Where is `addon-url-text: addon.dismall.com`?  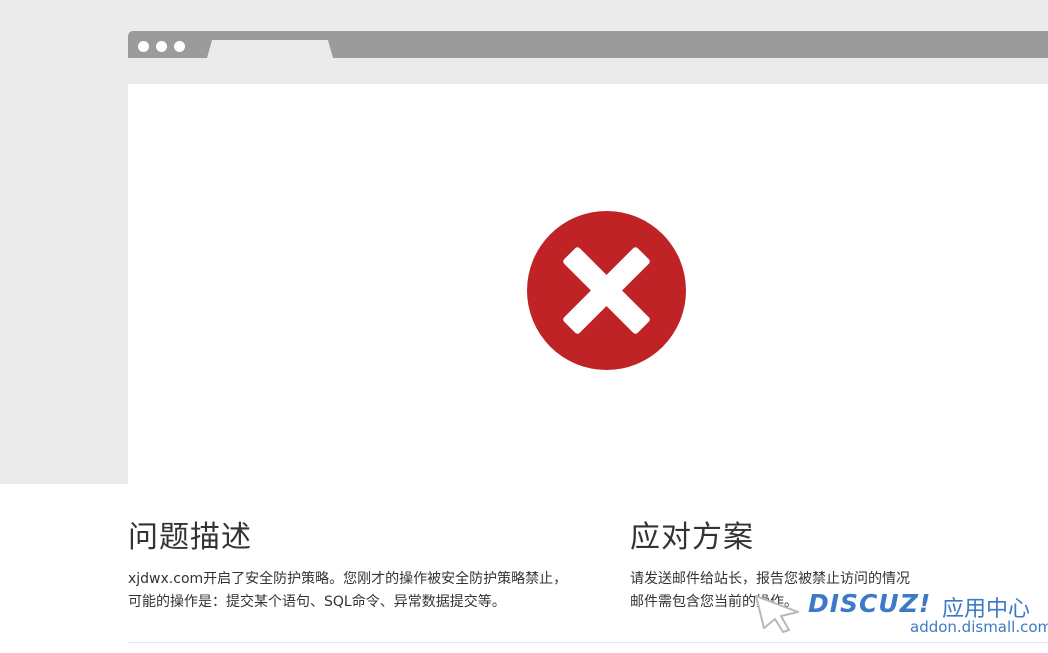 addon-url-text: addon.dismall.com is located at coordinates (979, 627).